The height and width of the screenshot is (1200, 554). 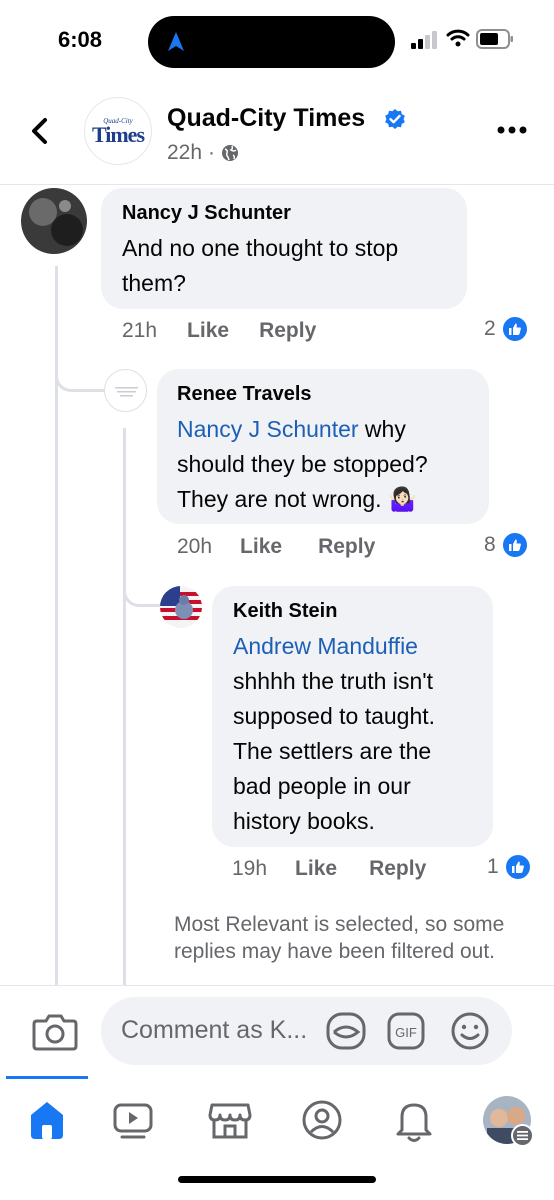 I want to click on like-count: 8, so click(x=490, y=544).